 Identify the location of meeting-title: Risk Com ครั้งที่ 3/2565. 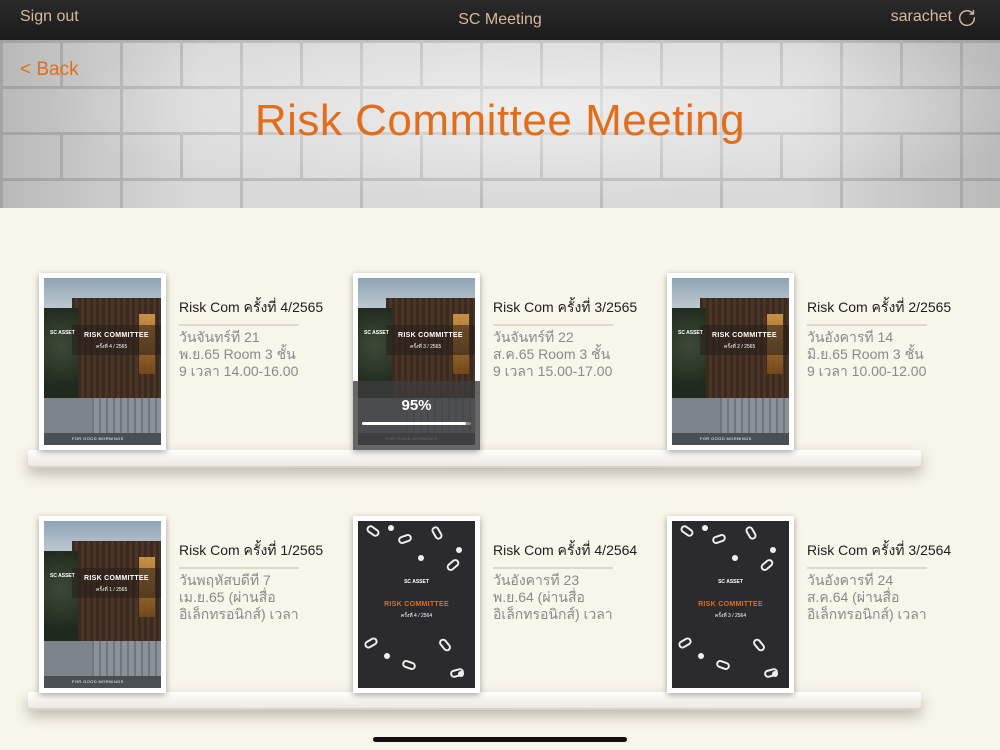
(573, 308).